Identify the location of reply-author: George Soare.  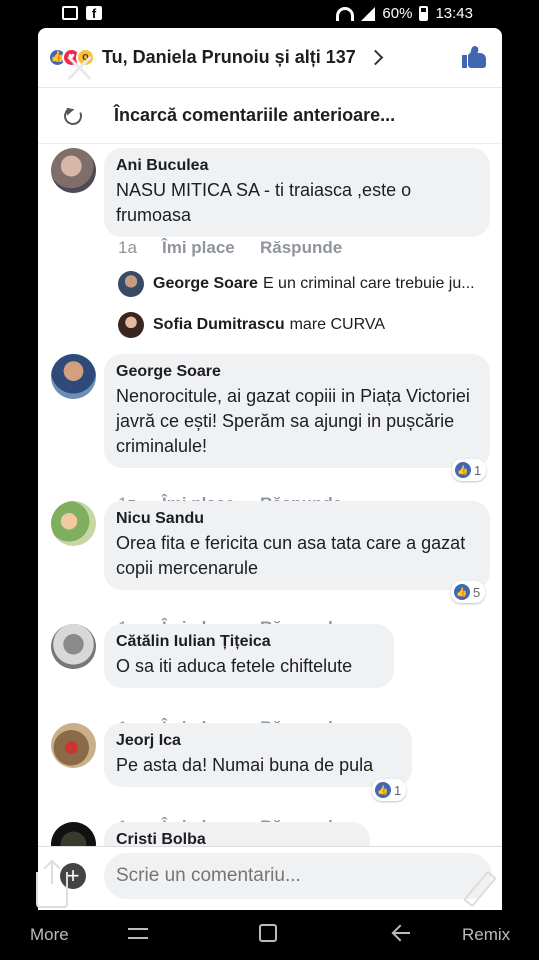
(205, 284).